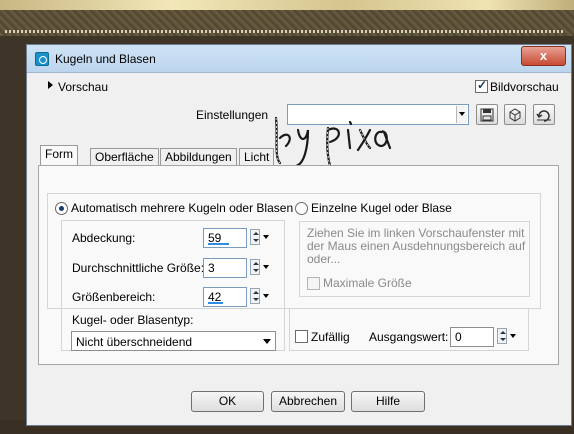 This screenshot has width=574, height=434. What do you see at coordinates (543, 56) in the screenshot?
I see `close-button: x` at bounding box center [543, 56].